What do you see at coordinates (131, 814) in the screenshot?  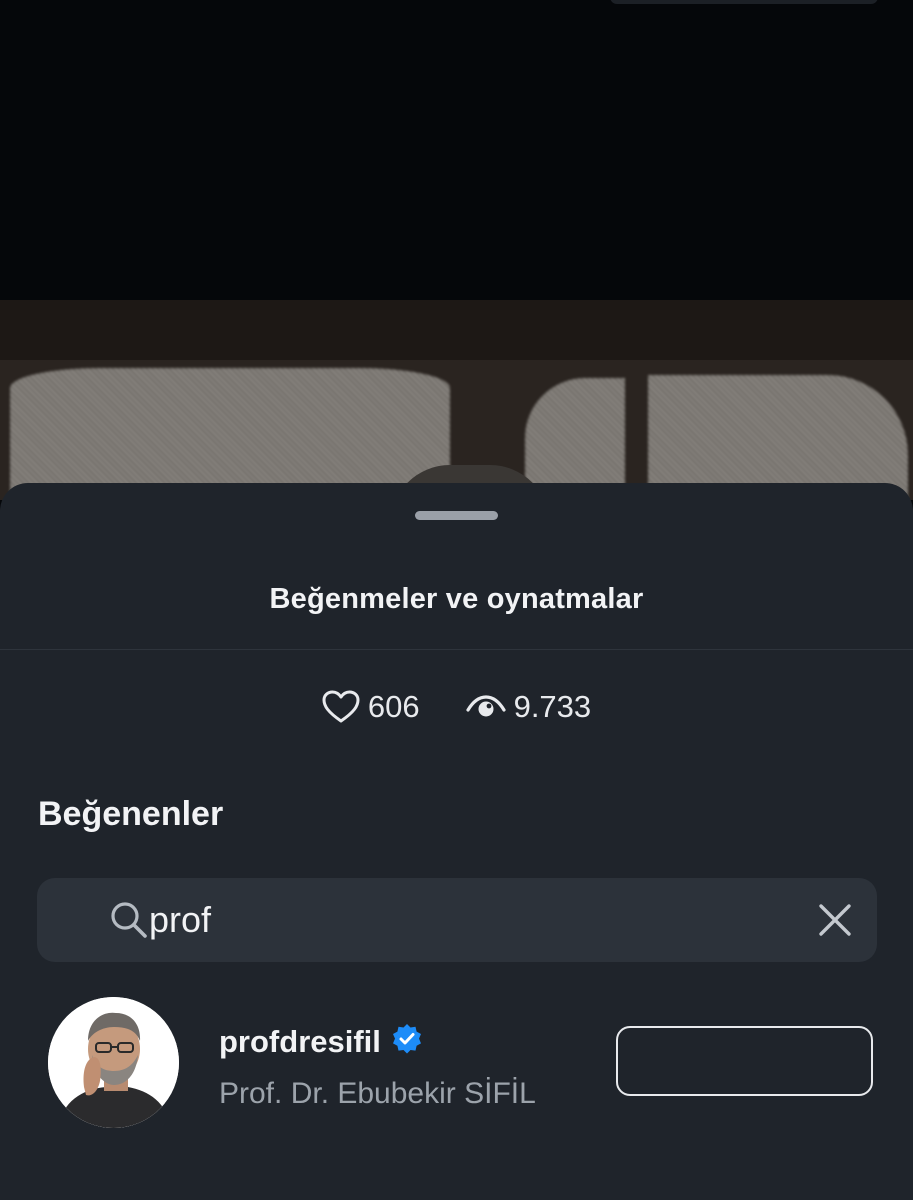 I see `likers-section-title: Beğenenler` at bounding box center [131, 814].